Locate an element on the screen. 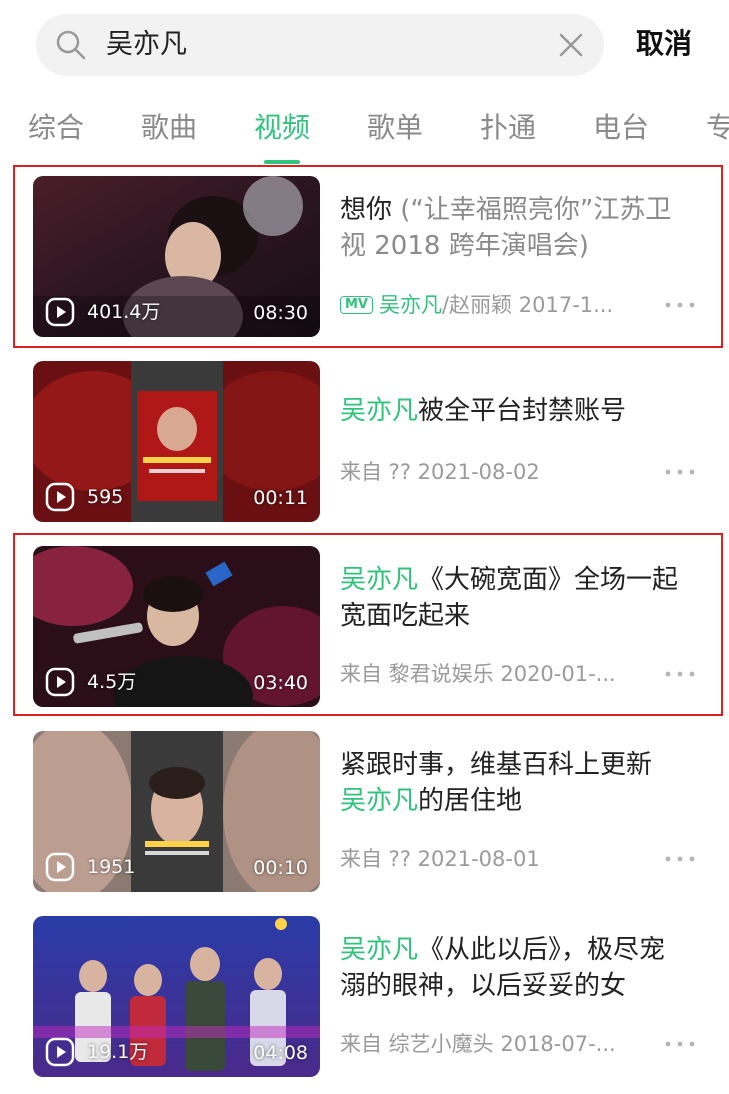  video-duration: 00:10 is located at coordinates (280, 868).